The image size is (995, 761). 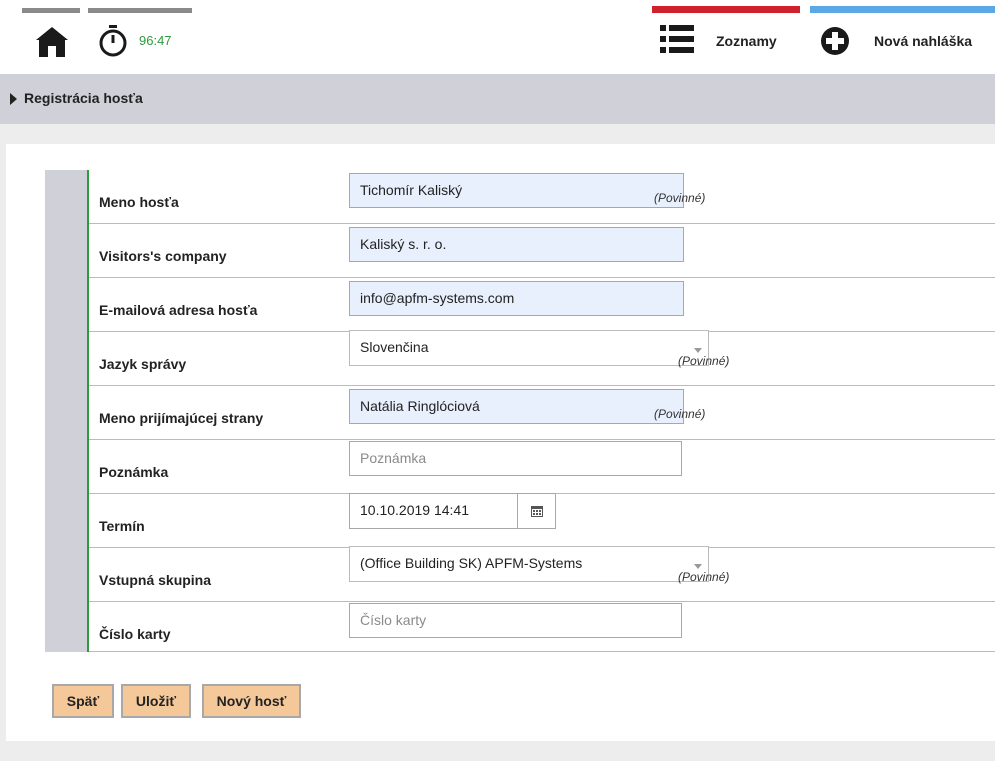 What do you see at coordinates (835, 41) in the screenshot?
I see `plus-circle-icon` at bounding box center [835, 41].